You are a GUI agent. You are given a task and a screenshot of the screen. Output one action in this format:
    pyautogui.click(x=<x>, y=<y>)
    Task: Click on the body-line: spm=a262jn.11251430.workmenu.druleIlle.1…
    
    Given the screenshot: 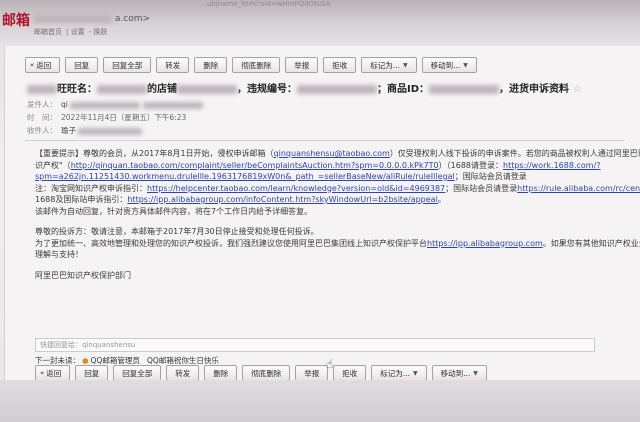 What is the action you would take?
    pyautogui.click(x=281, y=176)
    